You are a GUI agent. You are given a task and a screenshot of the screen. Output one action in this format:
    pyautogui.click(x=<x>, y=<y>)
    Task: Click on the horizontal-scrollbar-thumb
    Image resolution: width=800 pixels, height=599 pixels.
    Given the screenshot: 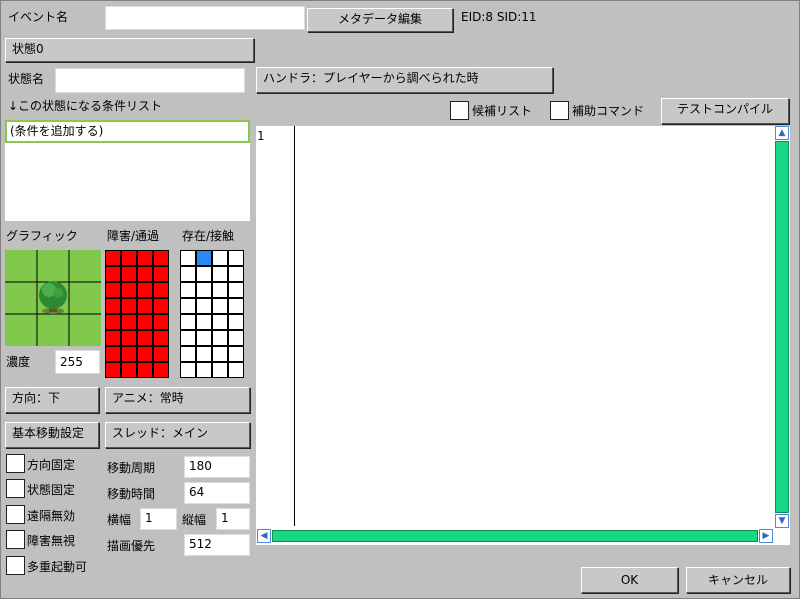 What is the action you would take?
    pyautogui.click(x=515, y=536)
    